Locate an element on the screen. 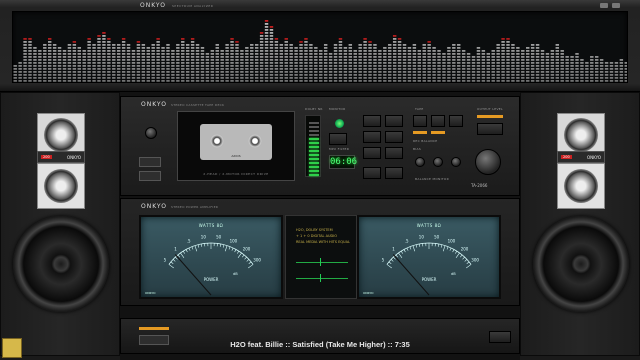 This screenshot has height=360, width=640. monitor-led is located at coordinates (339, 123).